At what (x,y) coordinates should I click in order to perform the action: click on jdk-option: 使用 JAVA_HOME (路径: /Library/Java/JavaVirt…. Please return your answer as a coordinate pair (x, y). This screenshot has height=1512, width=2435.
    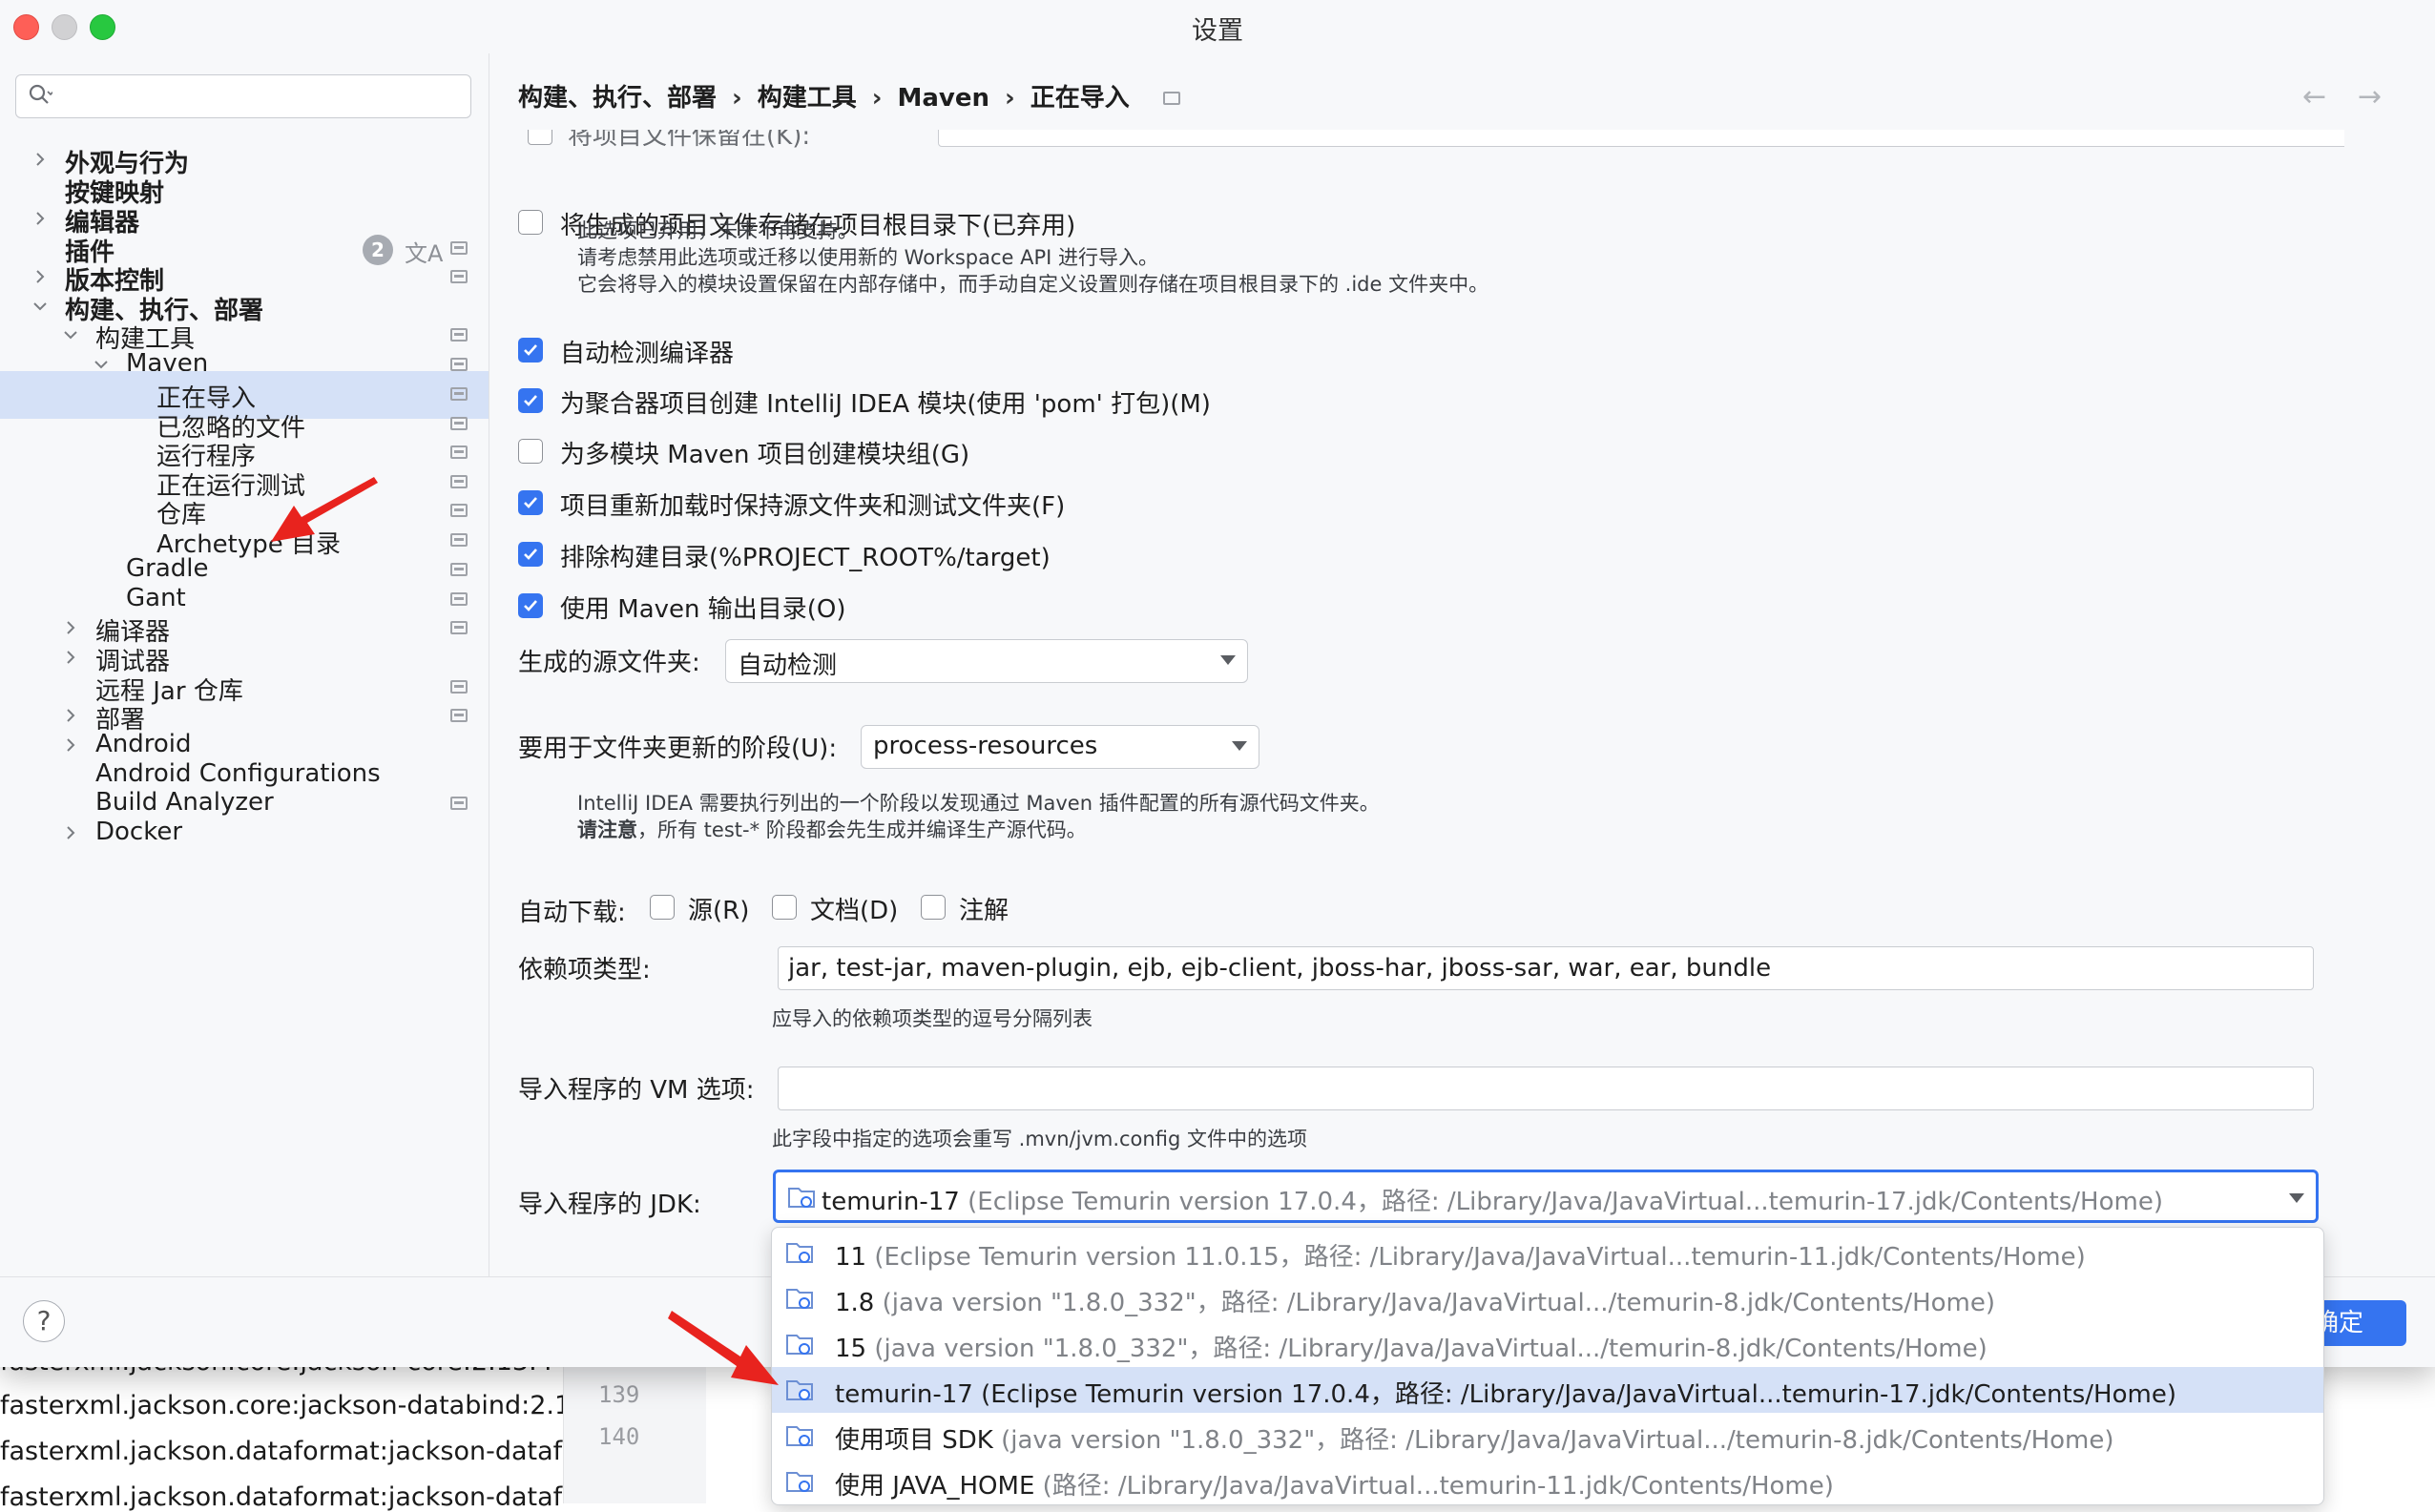
    Looking at the image, I should click on (1548, 1482).